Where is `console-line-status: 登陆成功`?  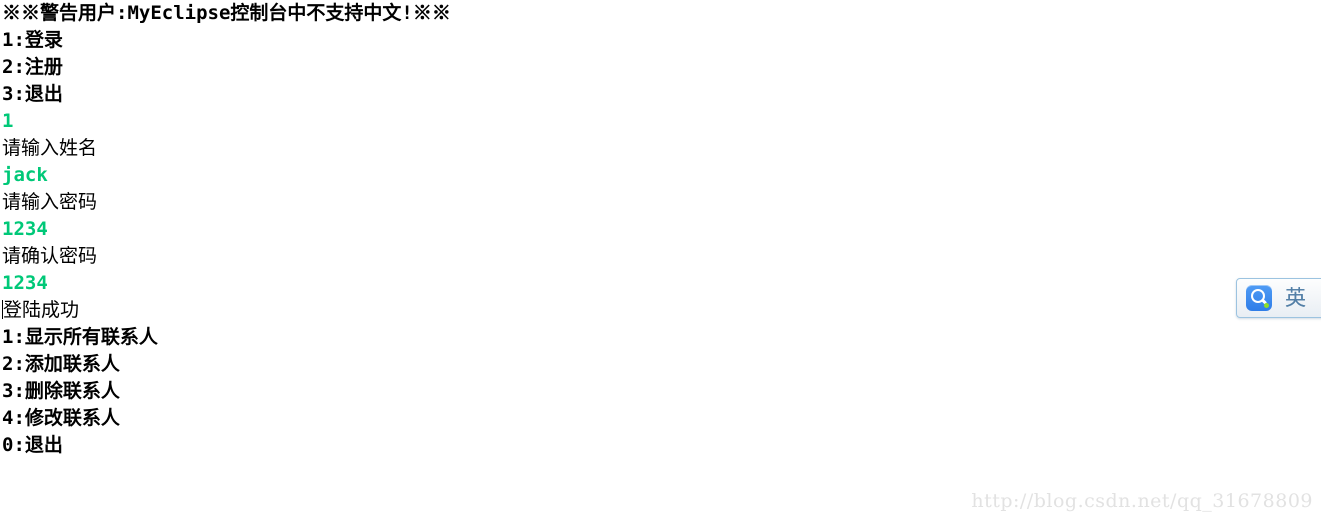
console-line-status: 登陆成功 is located at coordinates (660, 310).